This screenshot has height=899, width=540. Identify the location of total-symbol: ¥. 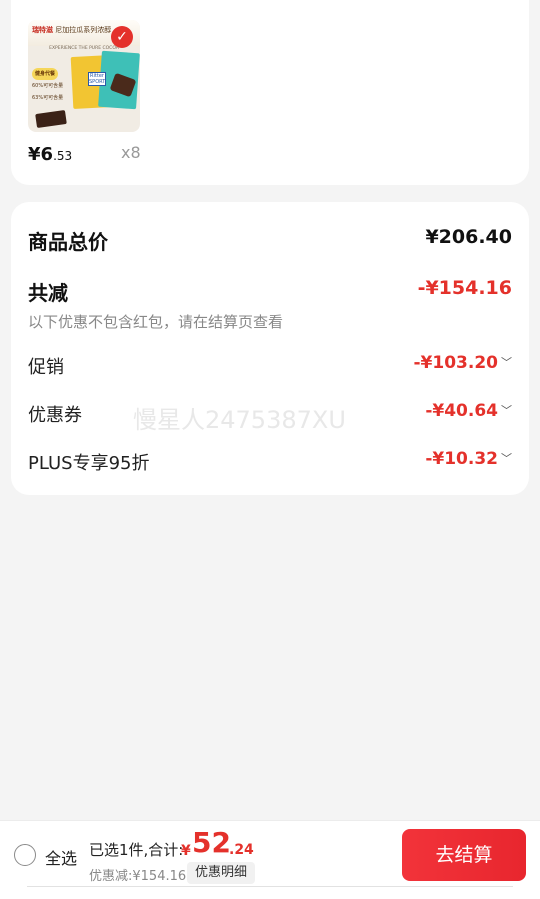
(186, 851).